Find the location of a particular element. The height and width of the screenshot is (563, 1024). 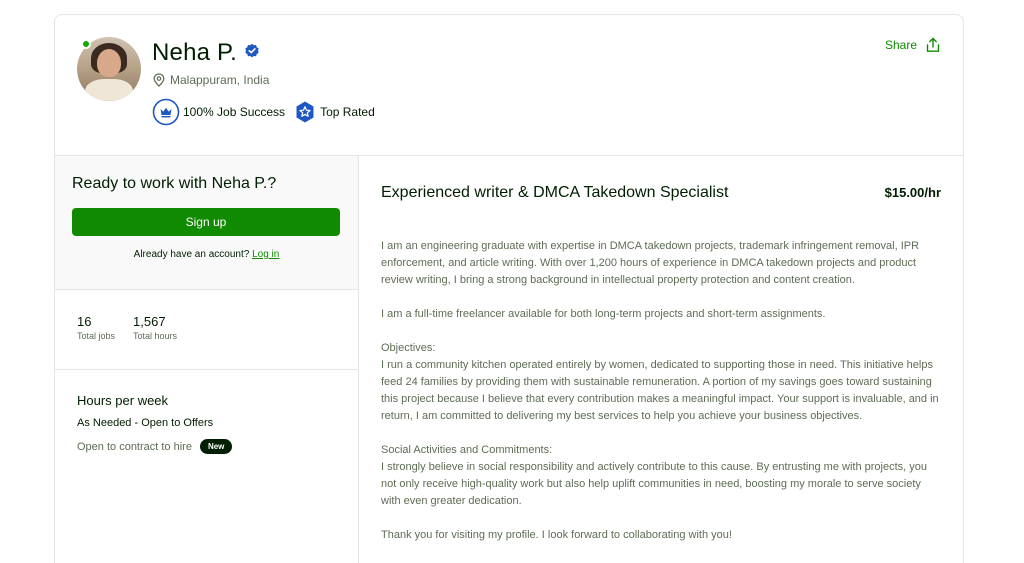

profile-badges: 100% Job Success Top Rated is located at coordinates (263, 112).